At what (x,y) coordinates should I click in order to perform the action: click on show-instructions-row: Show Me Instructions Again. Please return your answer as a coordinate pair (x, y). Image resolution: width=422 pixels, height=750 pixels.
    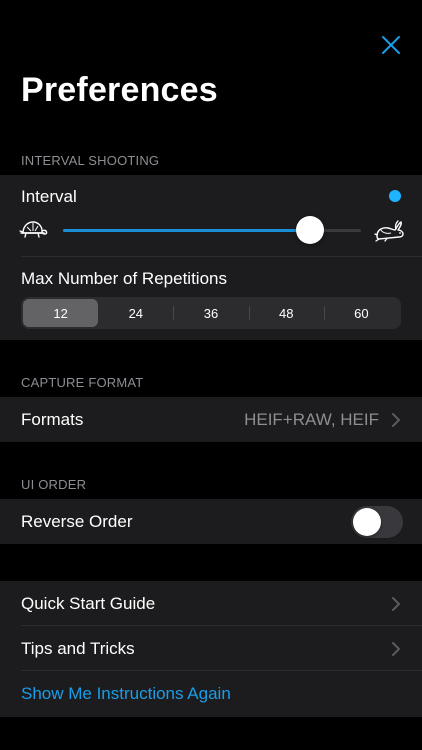
    Looking at the image, I should click on (221, 694).